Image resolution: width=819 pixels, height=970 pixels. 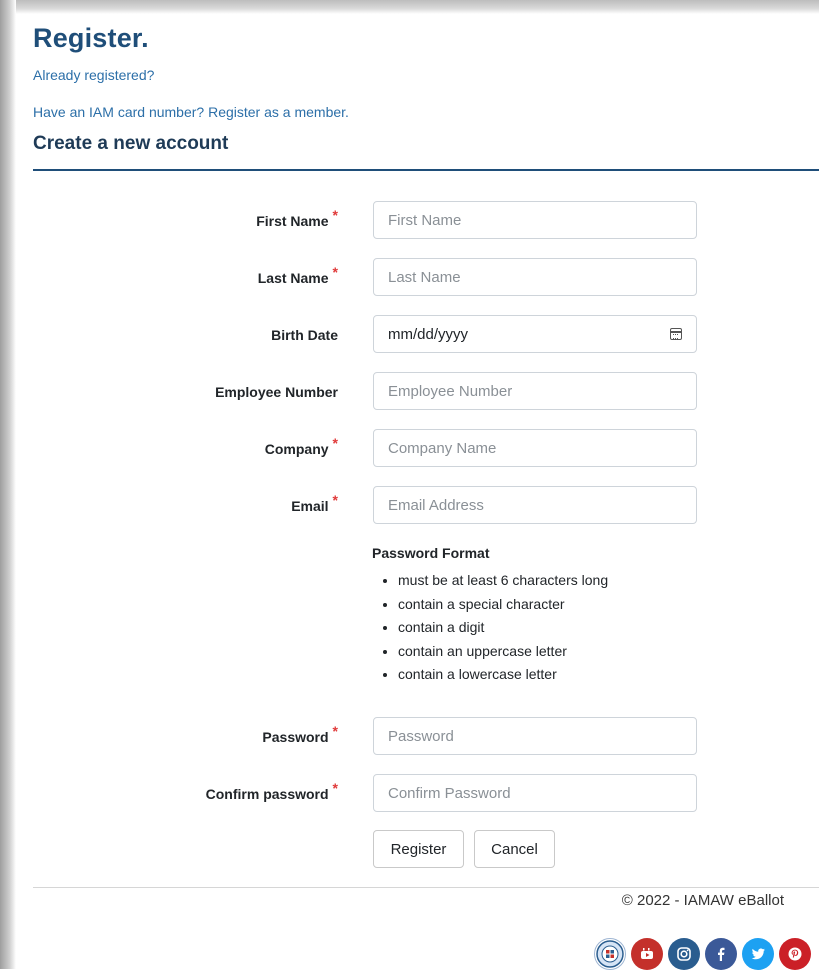 I want to click on password-rule: contain a lowercase letter, so click(x=555, y=675).